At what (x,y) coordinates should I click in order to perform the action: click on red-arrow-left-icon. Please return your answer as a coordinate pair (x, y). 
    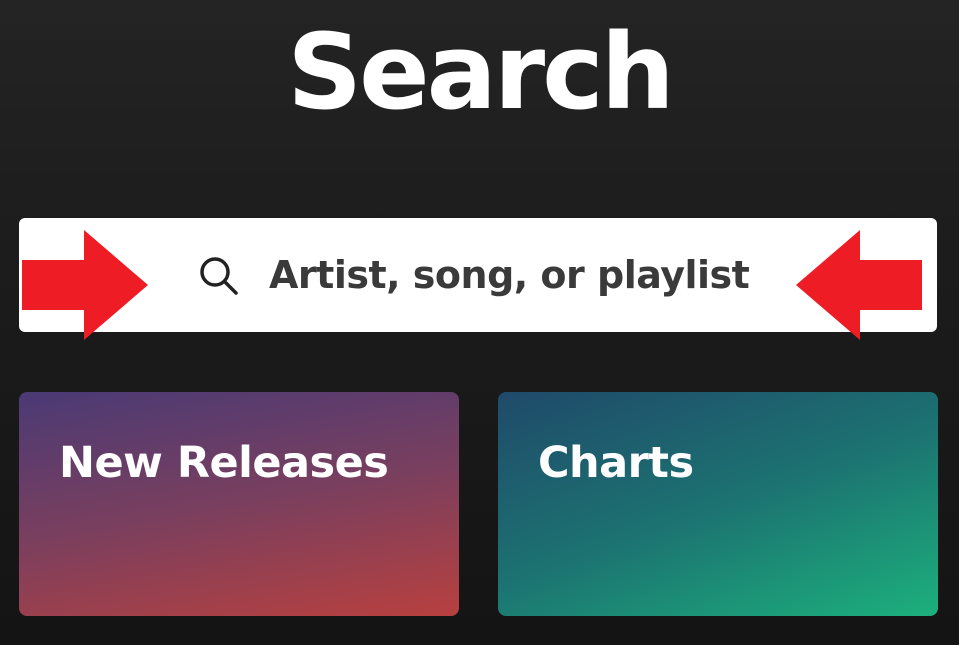
    Looking at the image, I should click on (861, 285).